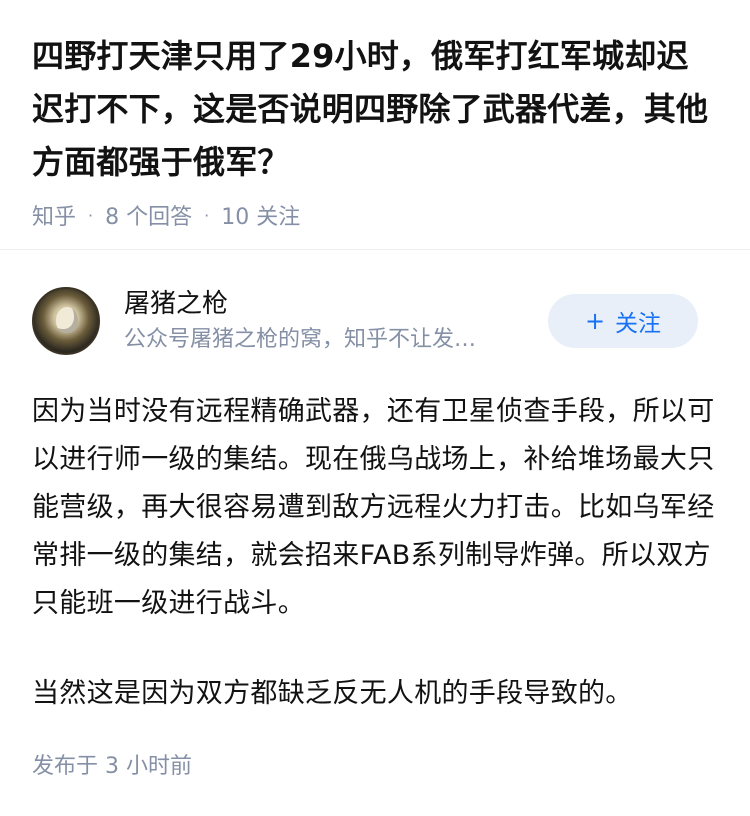 This screenshot has width=750, height=816. I want to click on avatar, so click(66, 321).